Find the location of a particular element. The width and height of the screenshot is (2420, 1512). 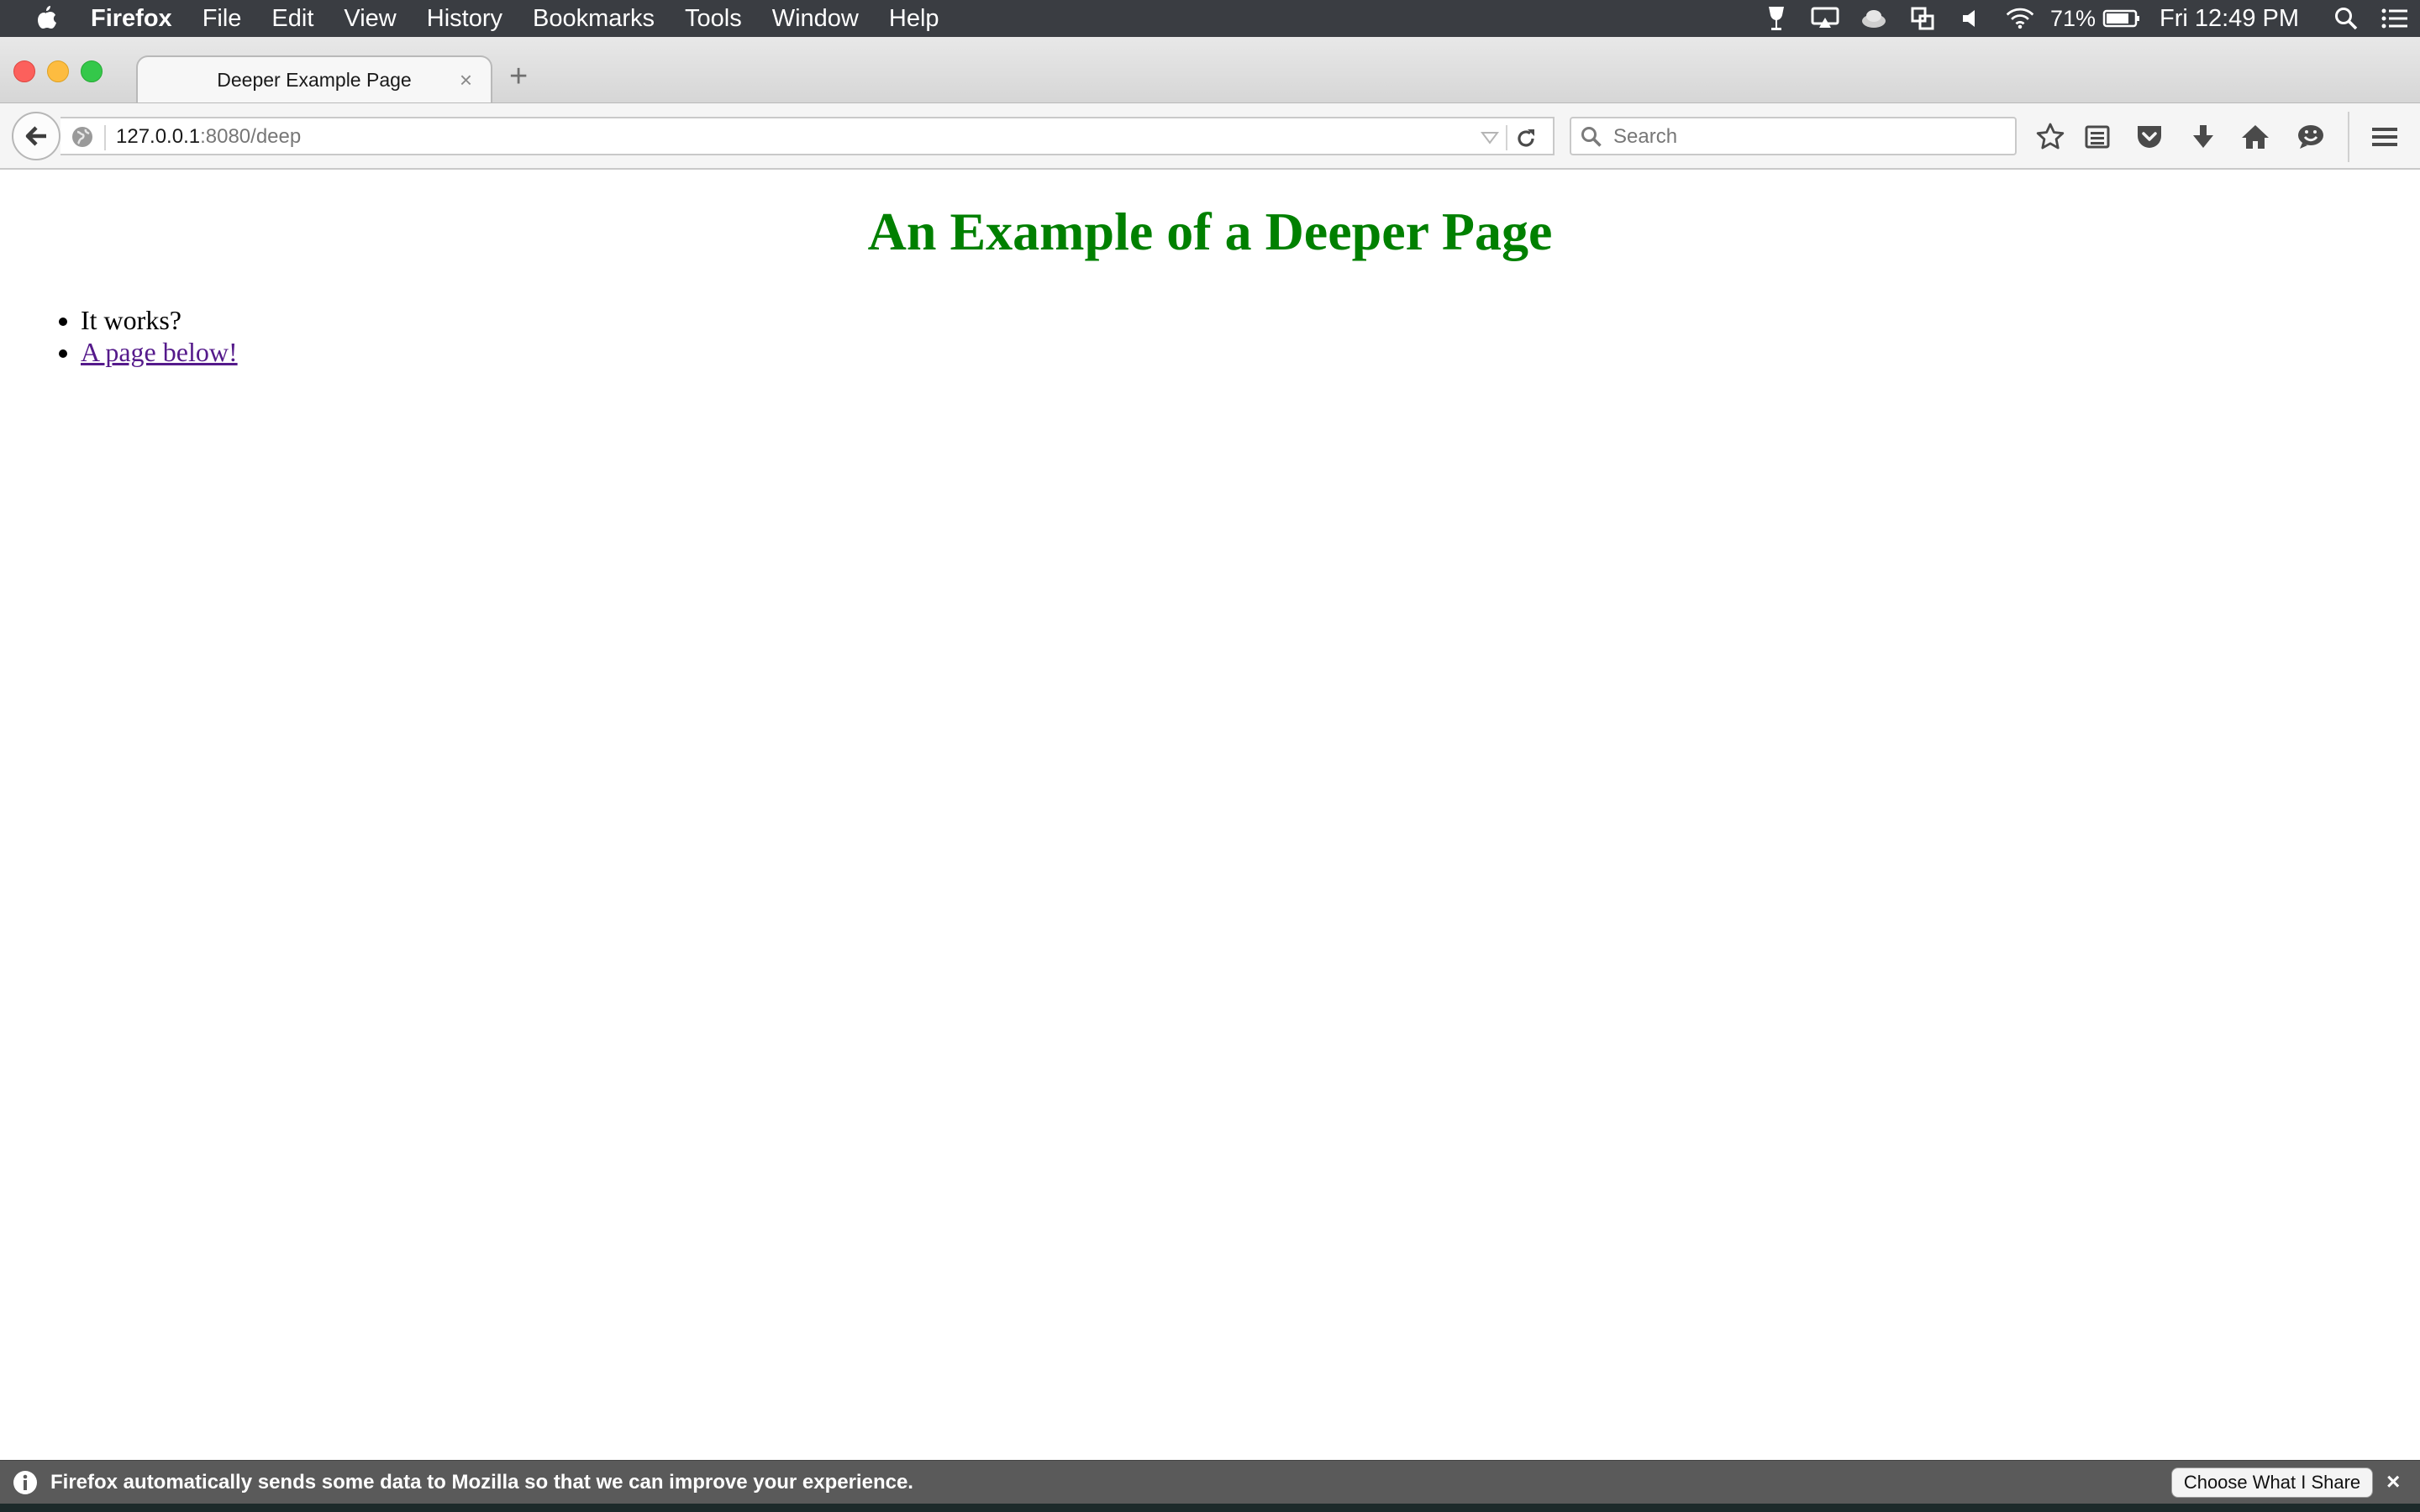

site-identity-globe-icon is located at coordinates (82, 137).